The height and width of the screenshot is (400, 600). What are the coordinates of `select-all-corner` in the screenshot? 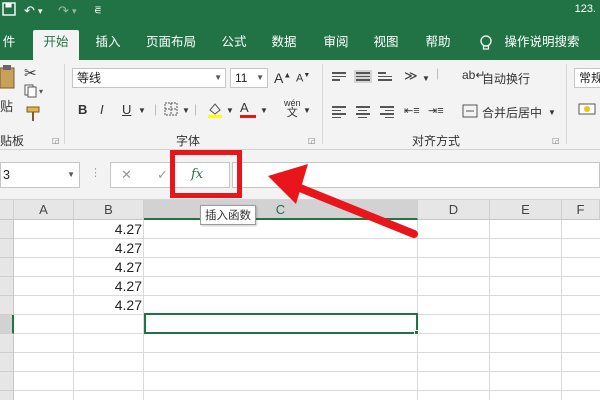 It's located at (7, 210).